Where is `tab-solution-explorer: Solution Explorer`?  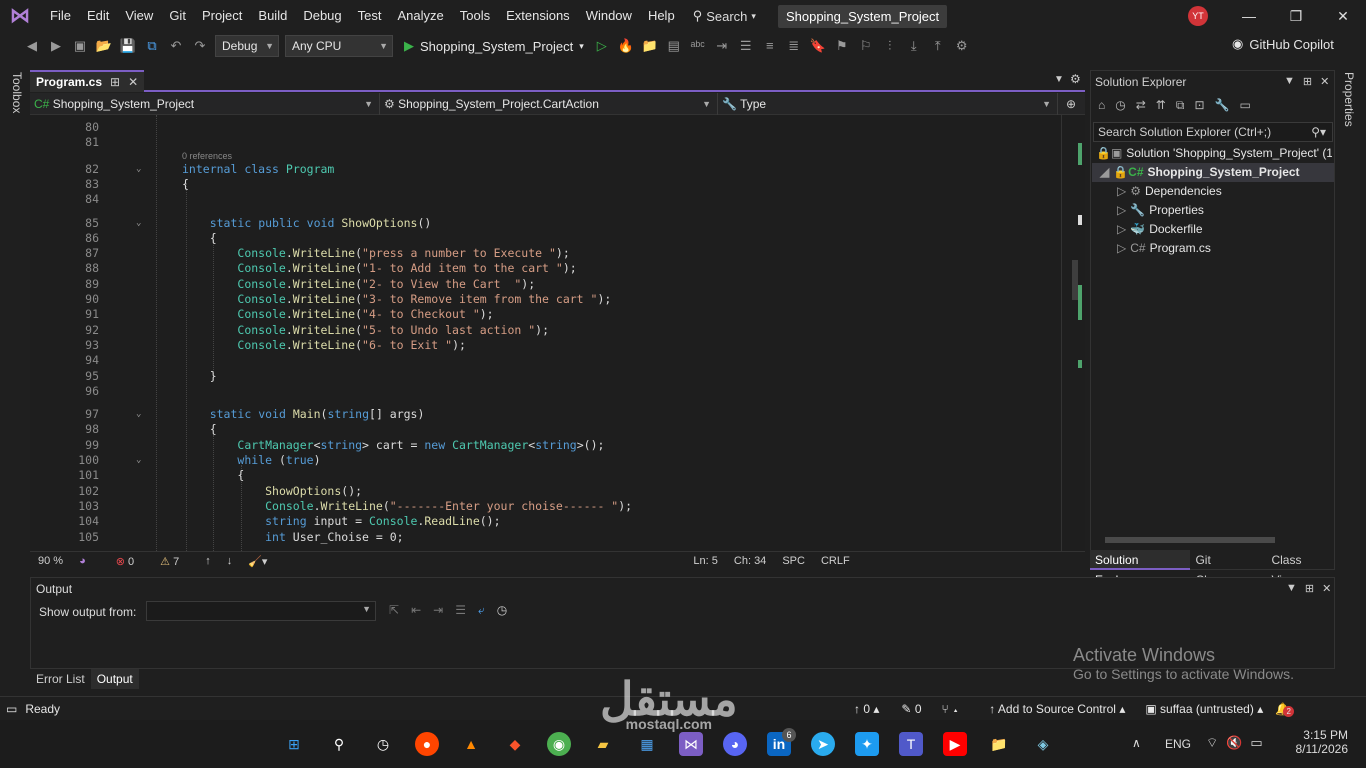
tab-solution-explorer: Solution Explorer is located at coordinates (1140, 568).